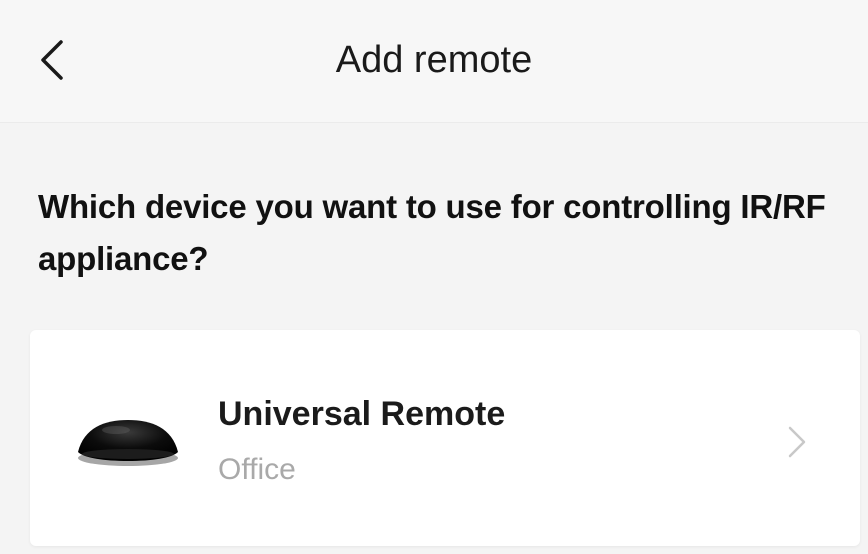  I want to click on device-name: Universal Remote, so click(362, 414).